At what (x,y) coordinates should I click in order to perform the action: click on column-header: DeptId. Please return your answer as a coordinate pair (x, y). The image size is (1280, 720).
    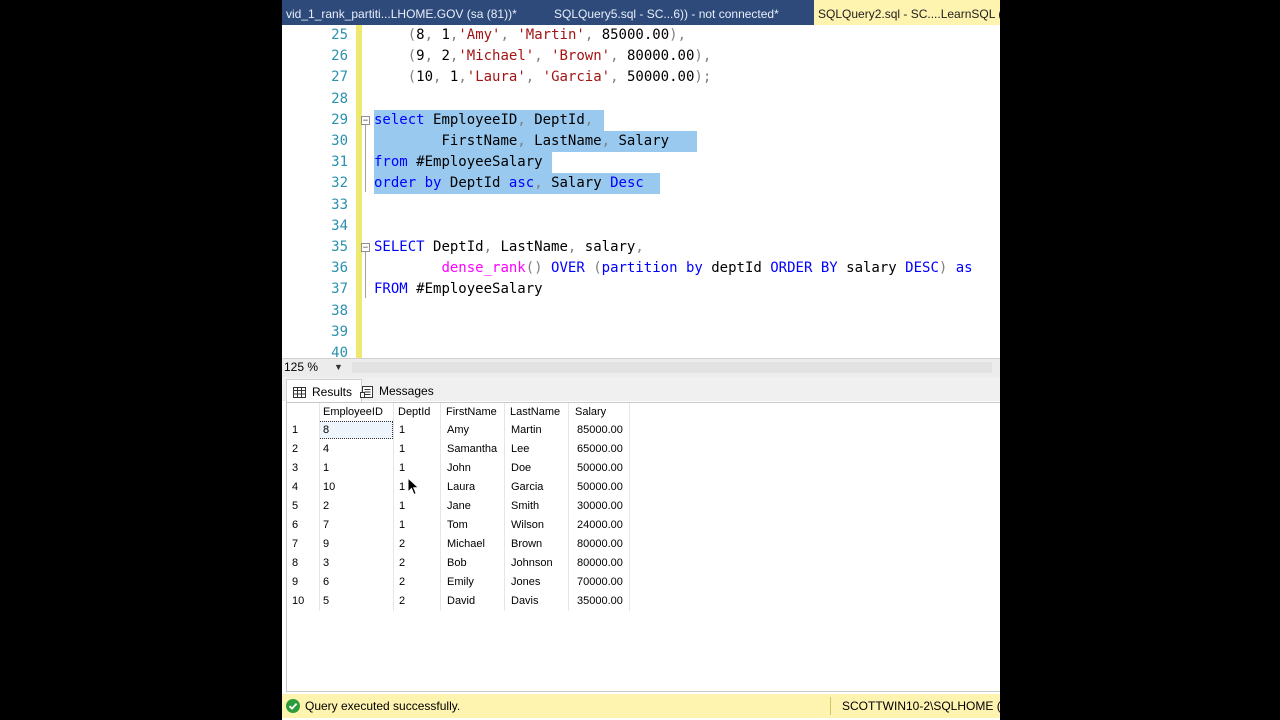
    Looking at the image, I should click on (414, 412).